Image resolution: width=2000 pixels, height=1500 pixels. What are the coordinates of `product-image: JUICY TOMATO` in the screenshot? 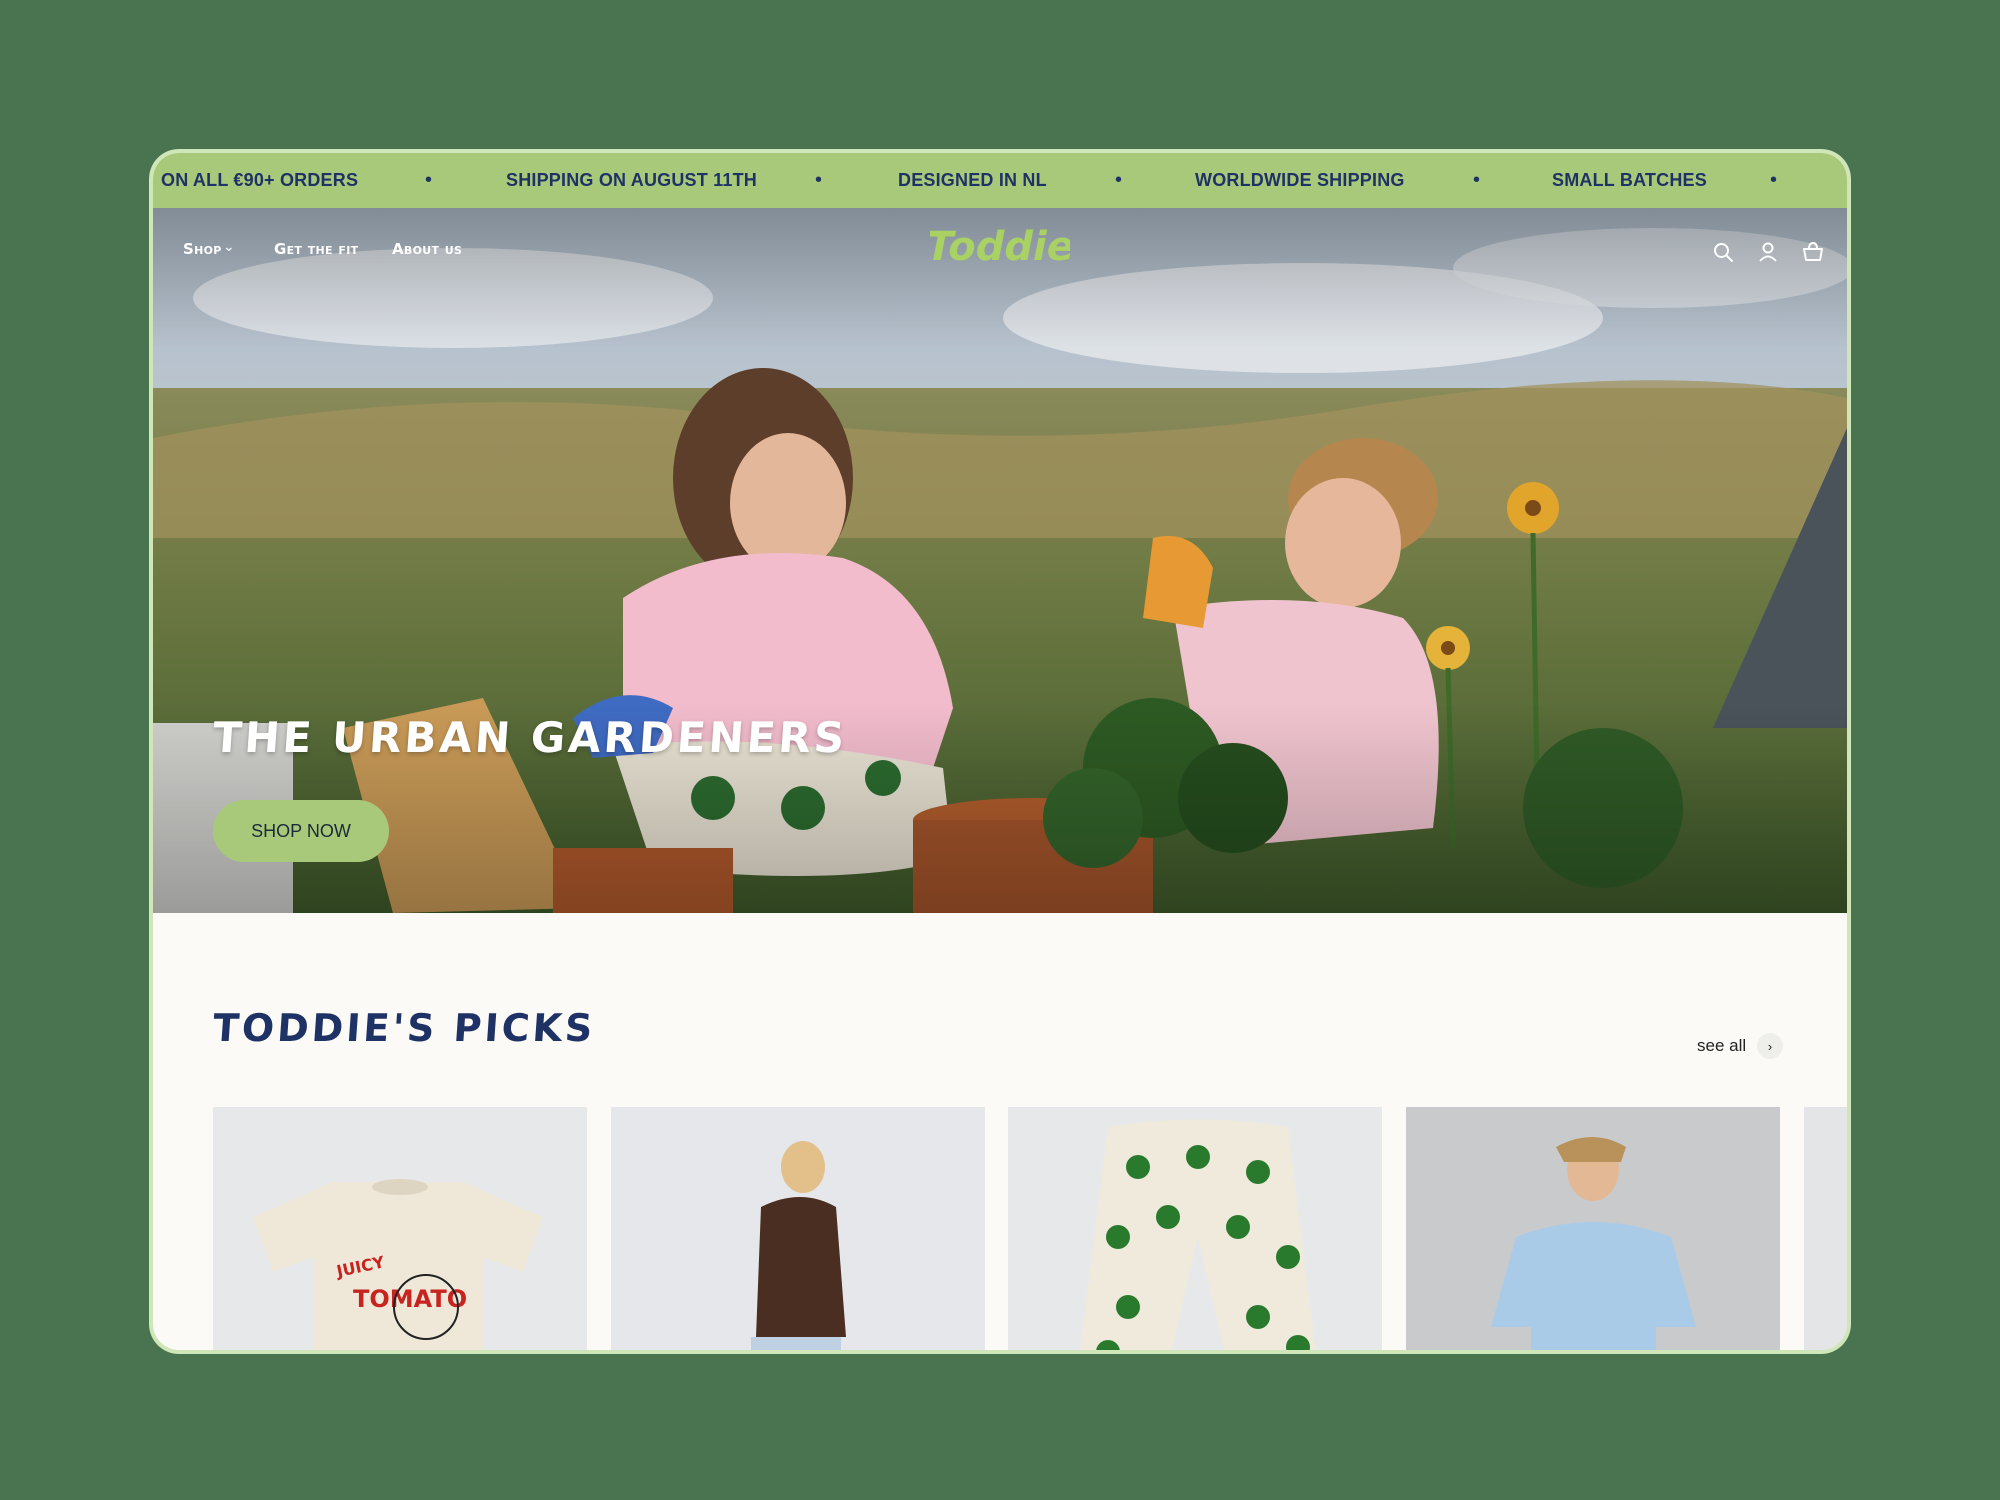 It's located at (400, 1228).